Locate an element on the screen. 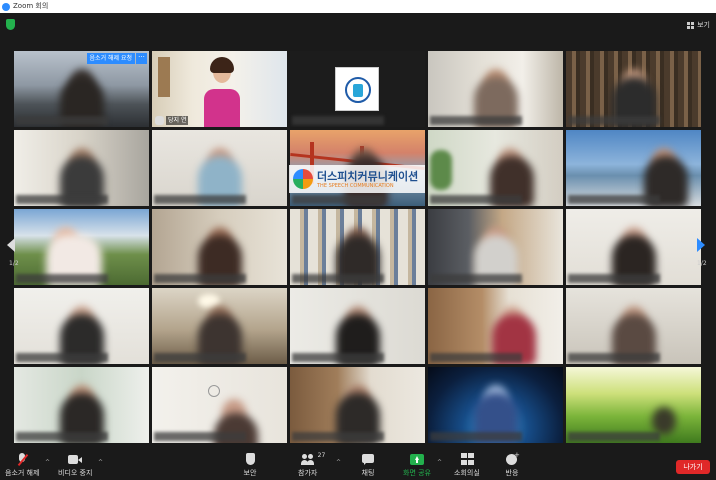  window-titlebar: Zoom 회의 is located at coordinates (358, 6).